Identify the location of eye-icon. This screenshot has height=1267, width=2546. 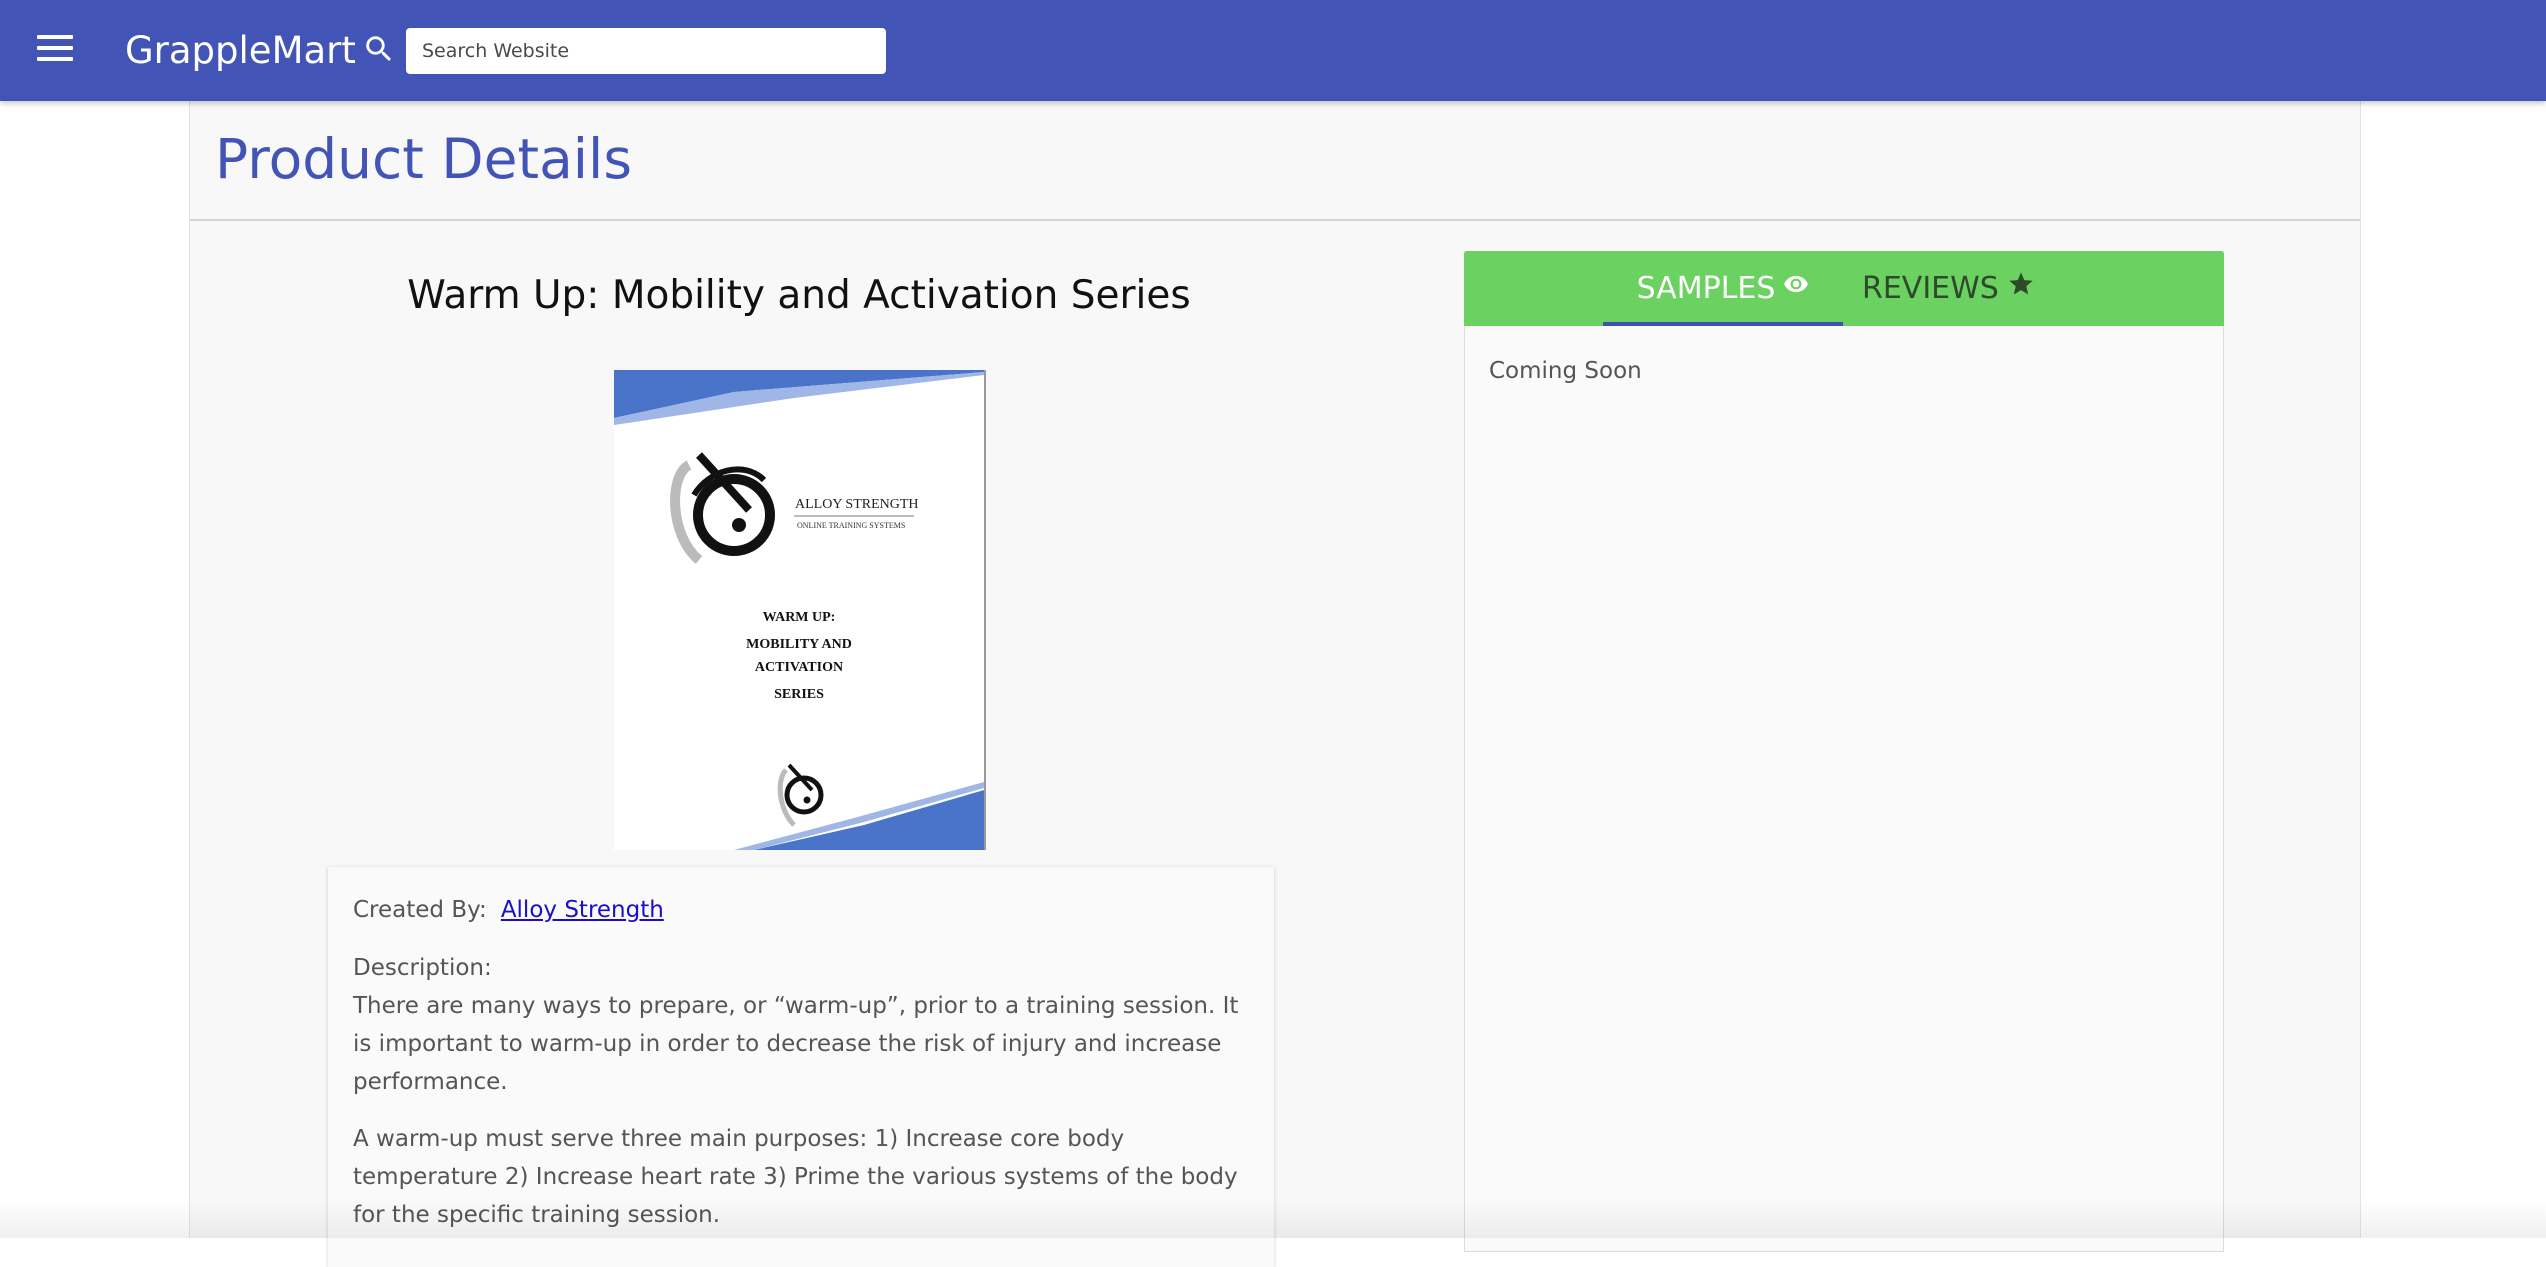
(1796, 283).